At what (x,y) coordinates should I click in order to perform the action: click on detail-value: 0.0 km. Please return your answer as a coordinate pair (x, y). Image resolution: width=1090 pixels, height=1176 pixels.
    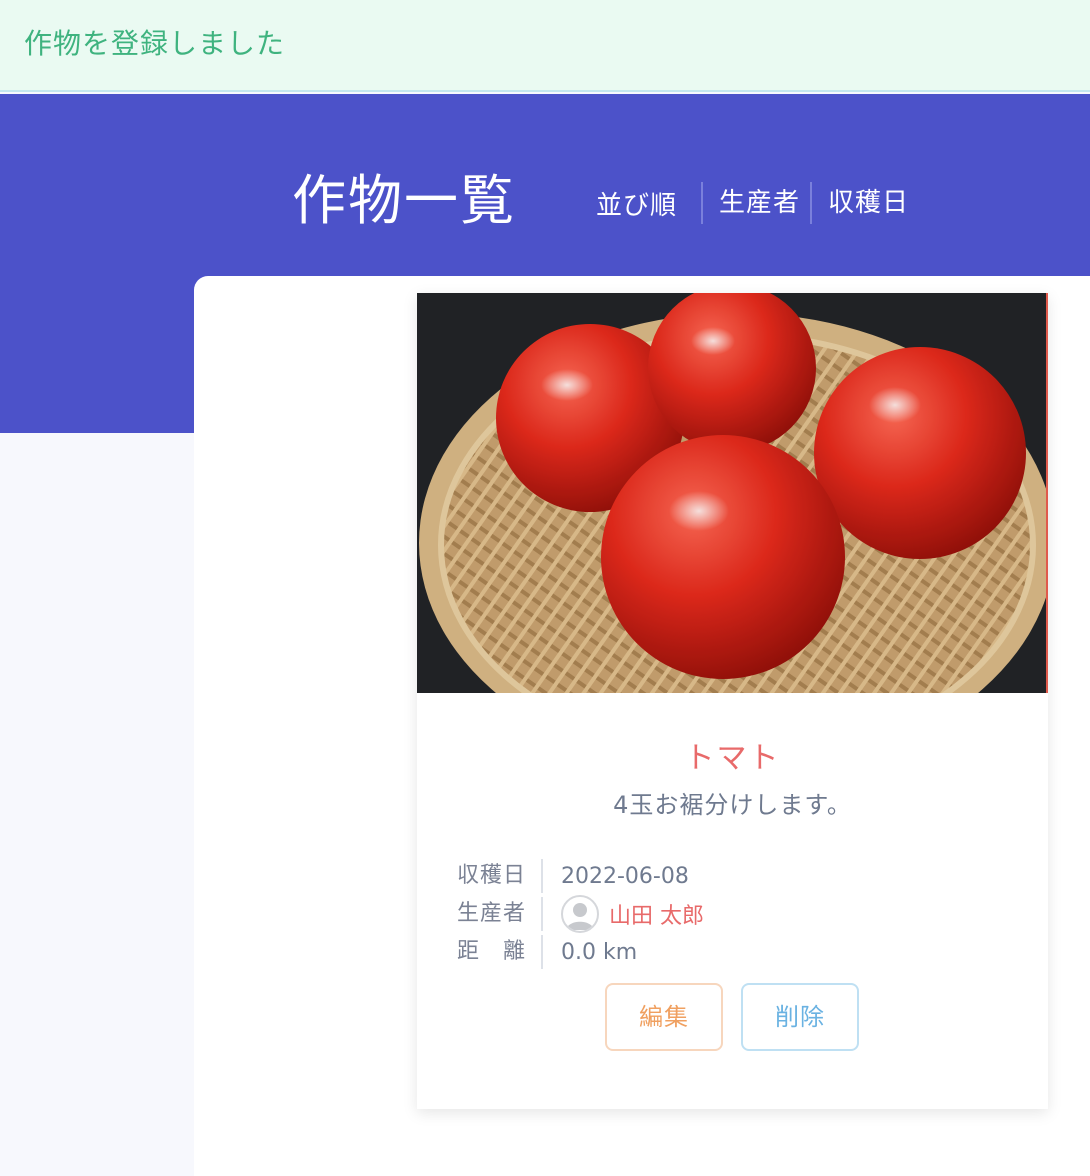
    Looking at the image, I should click on (599, 952).